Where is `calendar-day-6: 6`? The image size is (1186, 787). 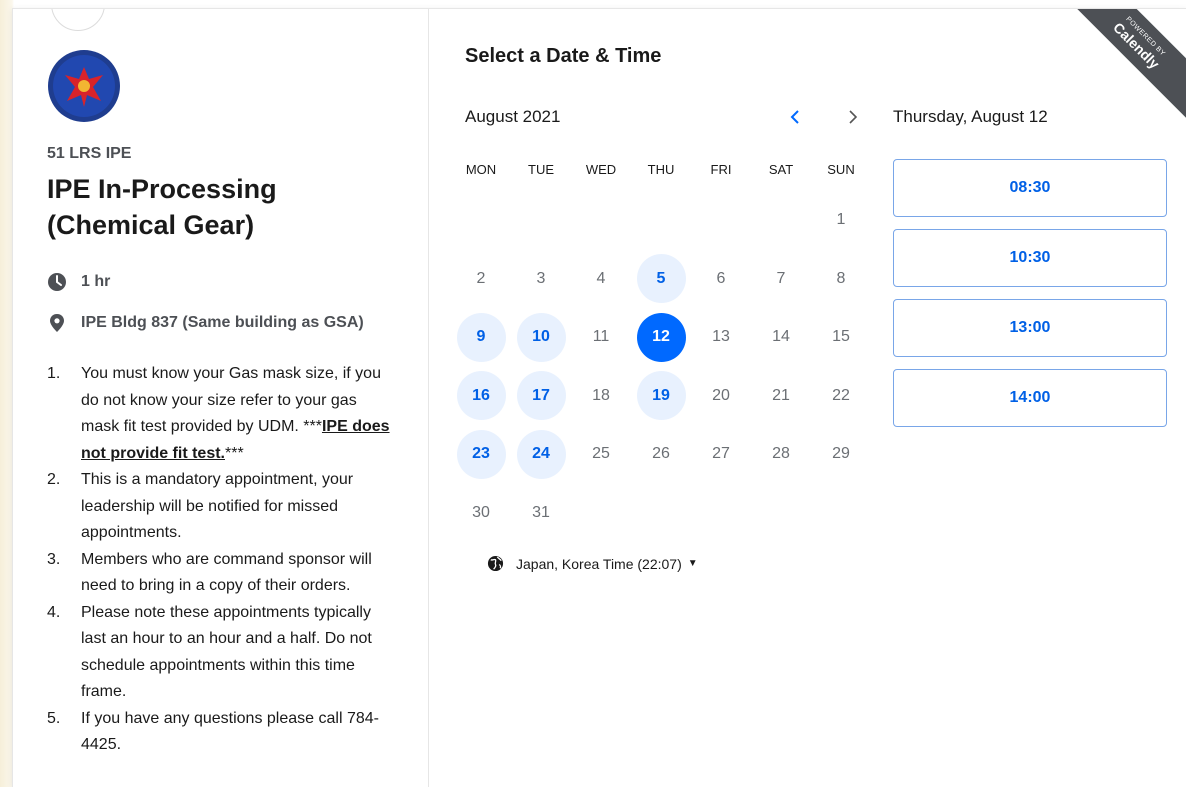
calendar-day-6: 6 is located at coordinates (721, 279).